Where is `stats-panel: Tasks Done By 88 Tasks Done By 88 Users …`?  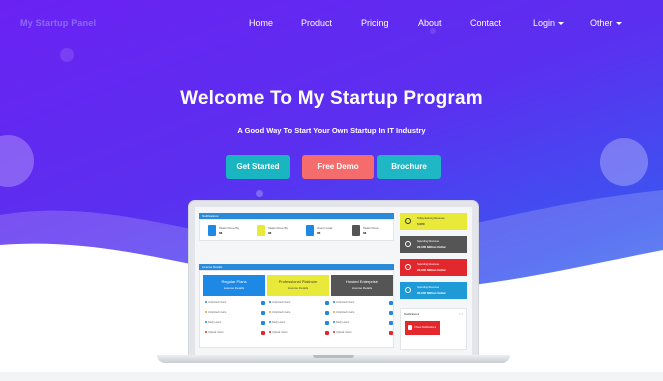 stats-panel: Tasks Done By 88 Tasks Done By 88 Users … is located at coordinates (296, 230).